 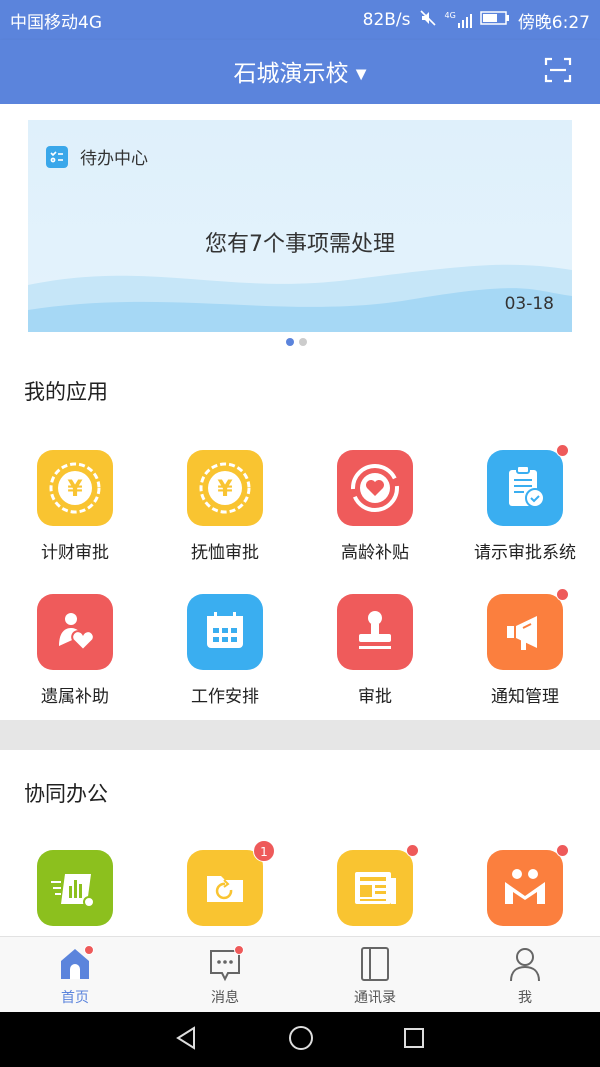 I want to click on newspaper-icon, so click(x=378, y=885).